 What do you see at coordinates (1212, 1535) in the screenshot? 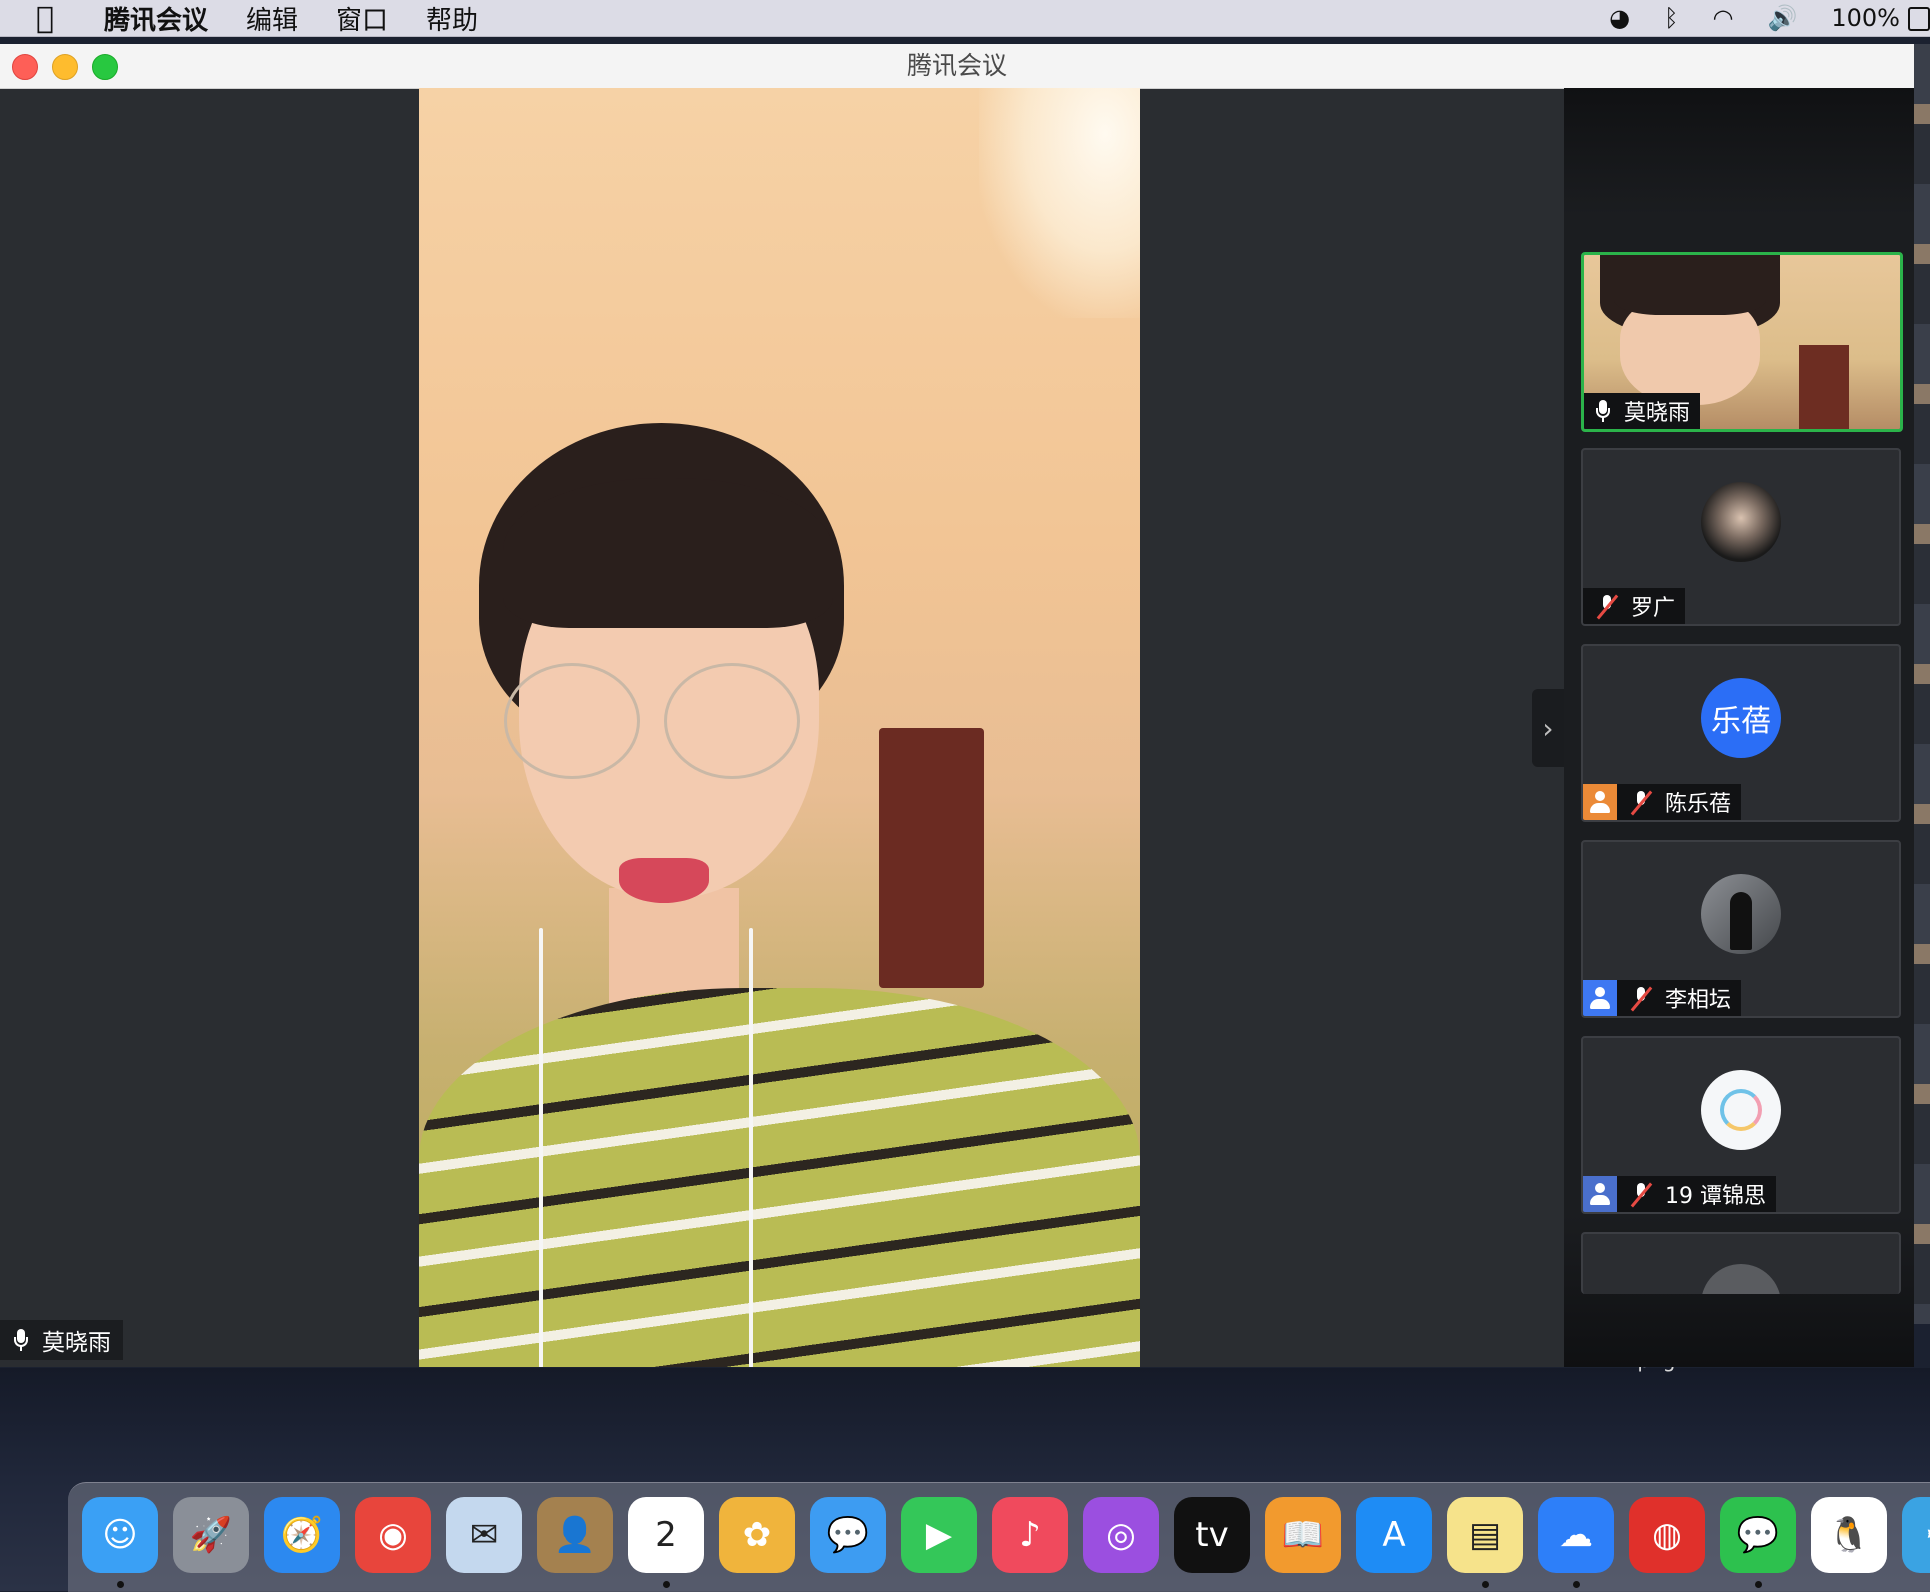
I see `tv-icon: tv` at bounding box center [1212, 1535].